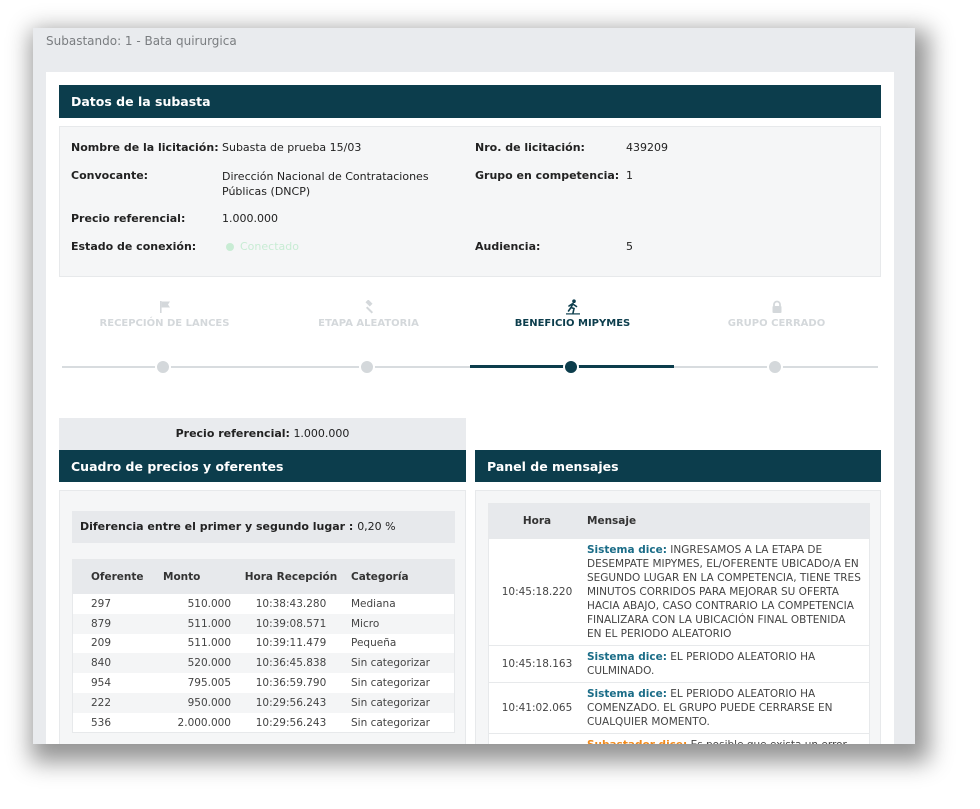 Image resolution: width=980 pixels, height=809 pixels. What do you see at coordinates (291, 663) in the screenshot?
I see `cell-hora: 10:36:45.838` at bounding box center [291, 663].